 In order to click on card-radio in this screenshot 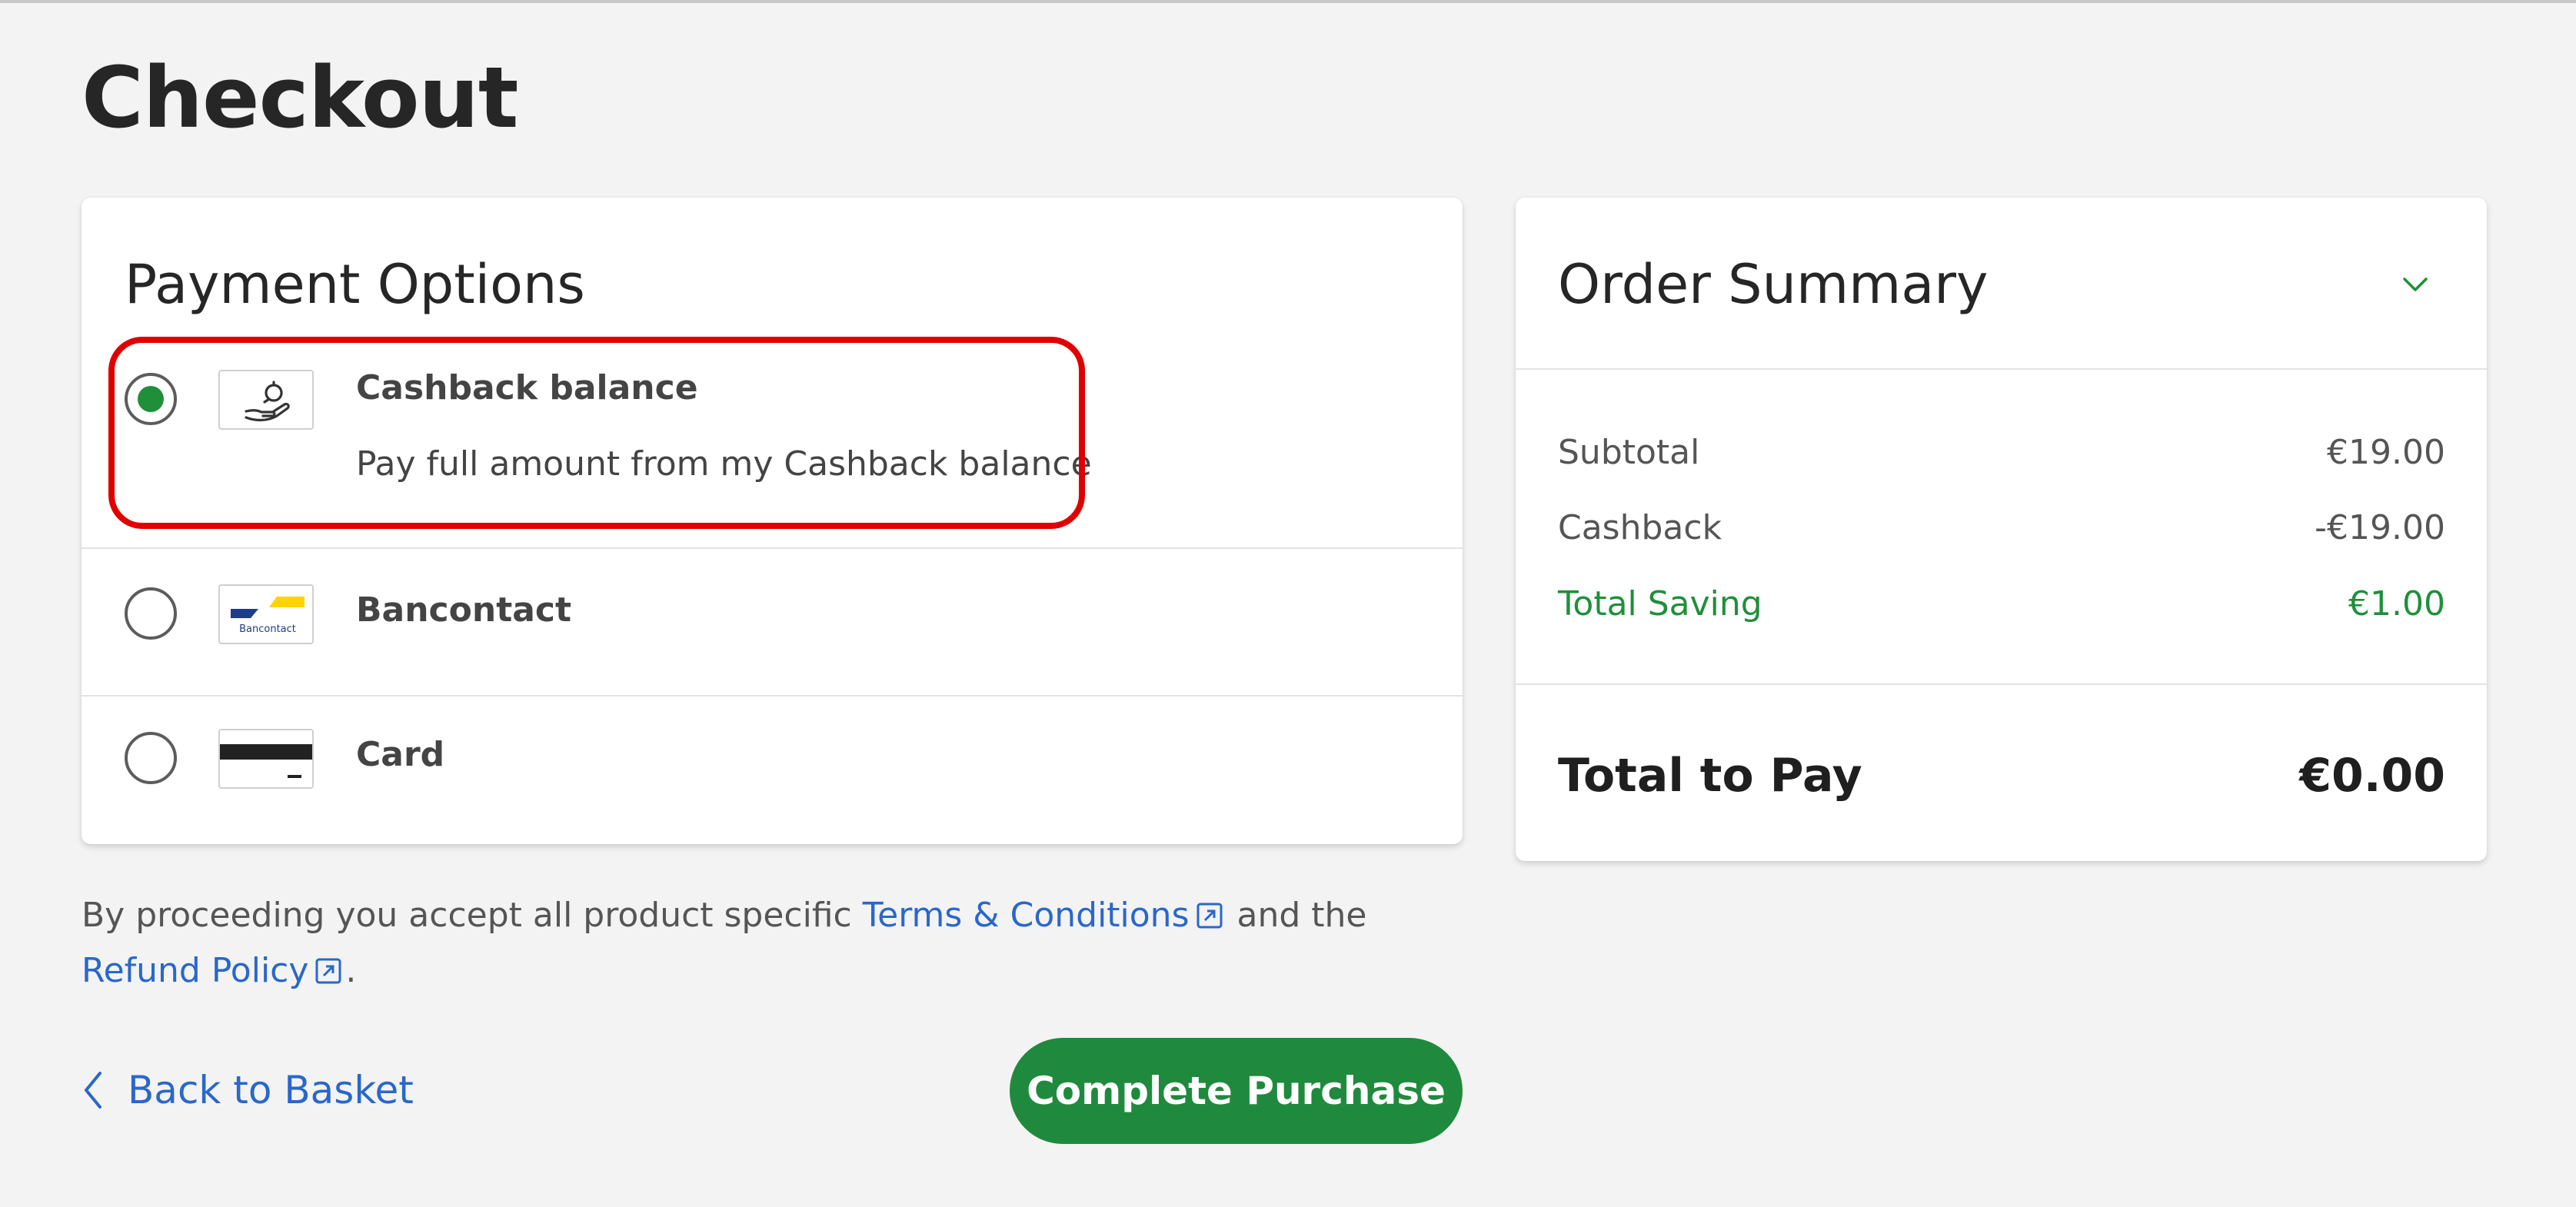, I will do `click(151, 758)`.